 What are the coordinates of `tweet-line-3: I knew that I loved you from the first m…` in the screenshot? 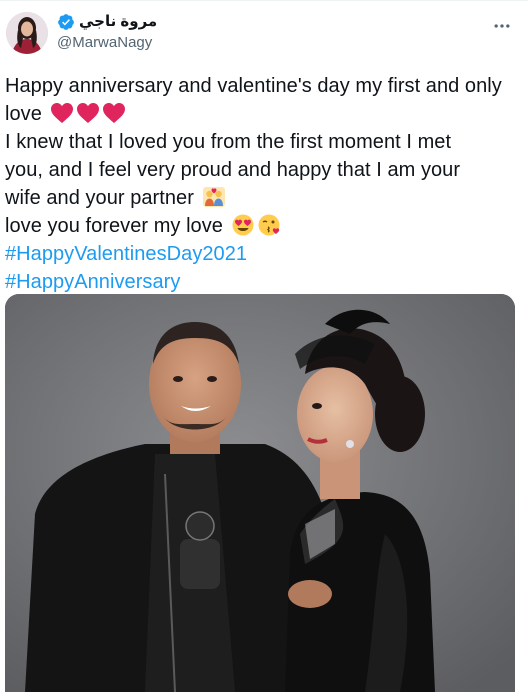 It's located at (228, 142).